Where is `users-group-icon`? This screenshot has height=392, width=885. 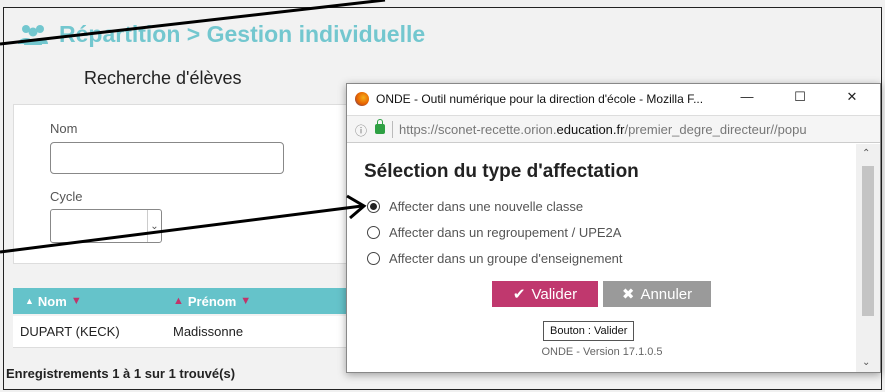
users-group-icon is located at coordinates (33, 35).